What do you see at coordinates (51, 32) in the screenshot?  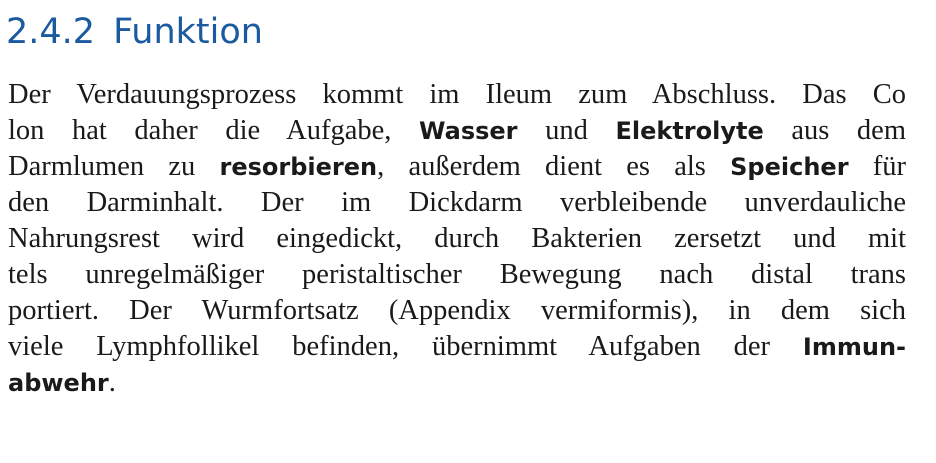 I see `section-number: 2.4.2` at bounding box center [51, 32].